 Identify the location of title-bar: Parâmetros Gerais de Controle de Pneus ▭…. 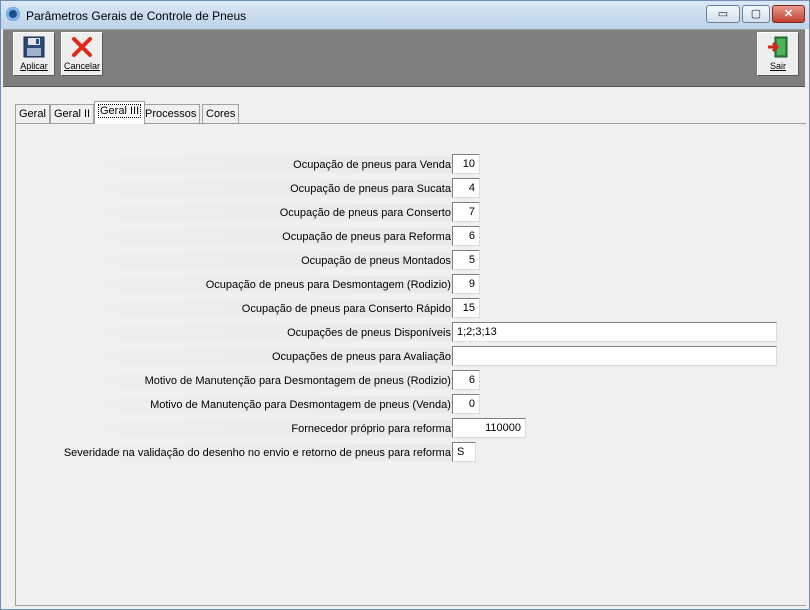
(405, 15).